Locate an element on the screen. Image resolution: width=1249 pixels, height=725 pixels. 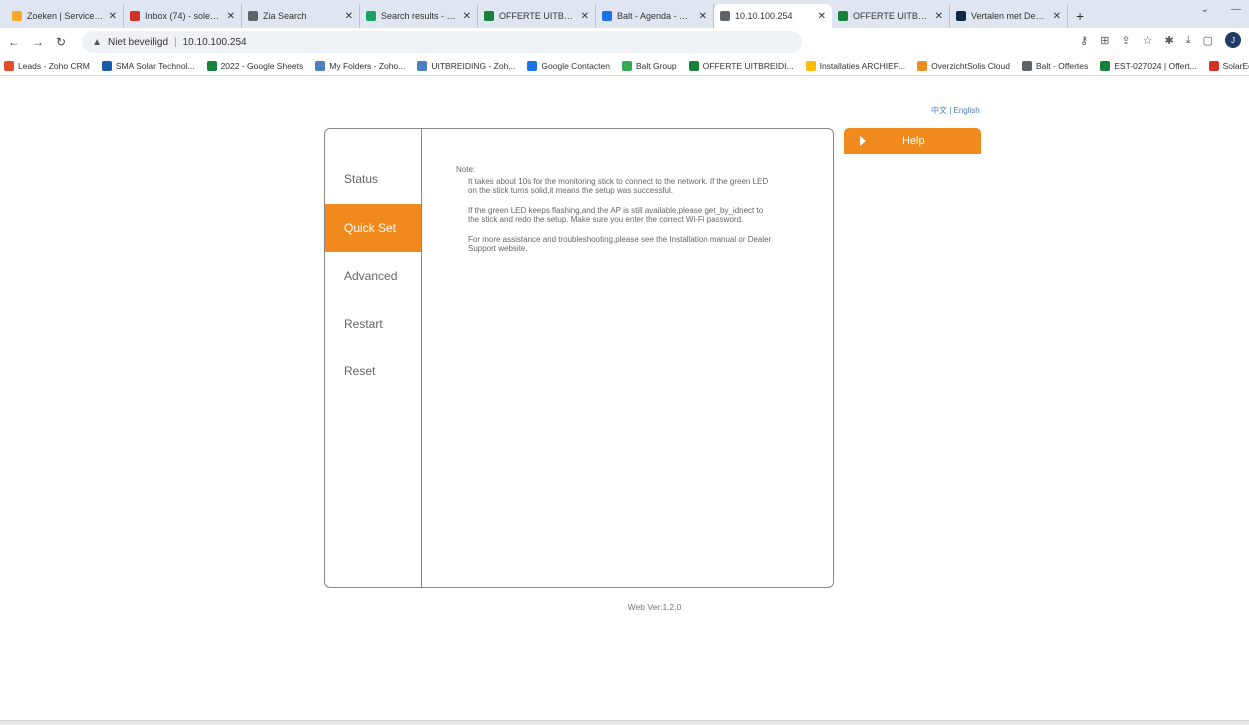
help-label: Help is located at coordinates (913, 141).